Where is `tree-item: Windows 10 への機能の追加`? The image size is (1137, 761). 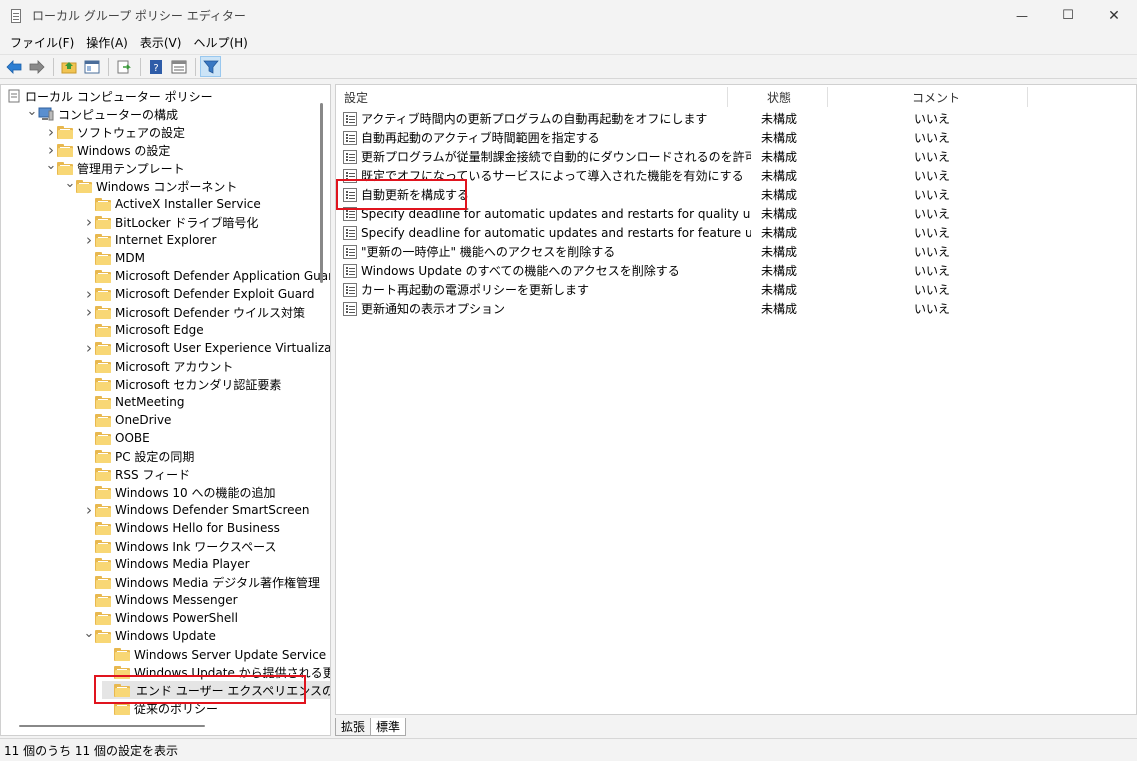
tree-item: Windows 10 への機能の追加 is located at coordinates (179, 492).